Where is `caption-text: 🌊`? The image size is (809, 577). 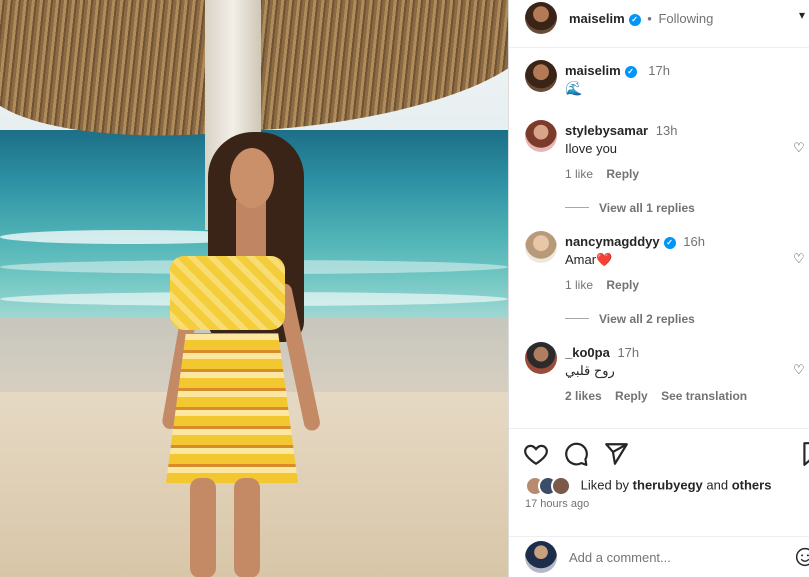
caption-text: 🌊 is located at coordinates (574, 88).